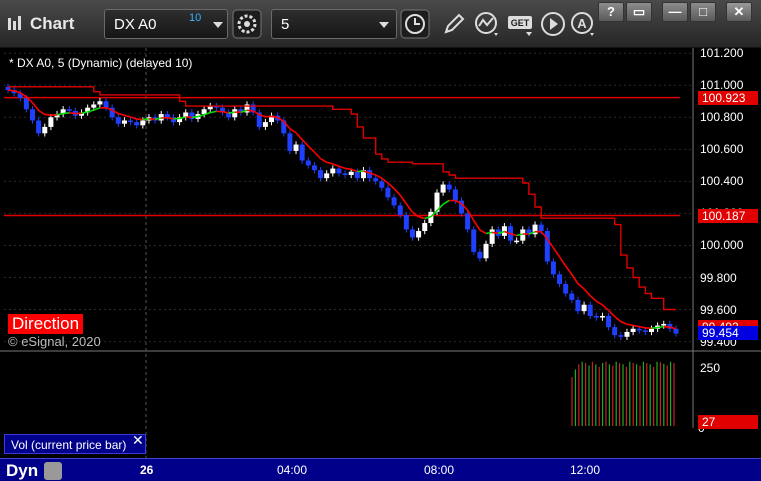 This screenshot has height=481, width=761. I want to click on time-axis: Dyn 26 04:00 08:00 12:00, so click(380, 469).